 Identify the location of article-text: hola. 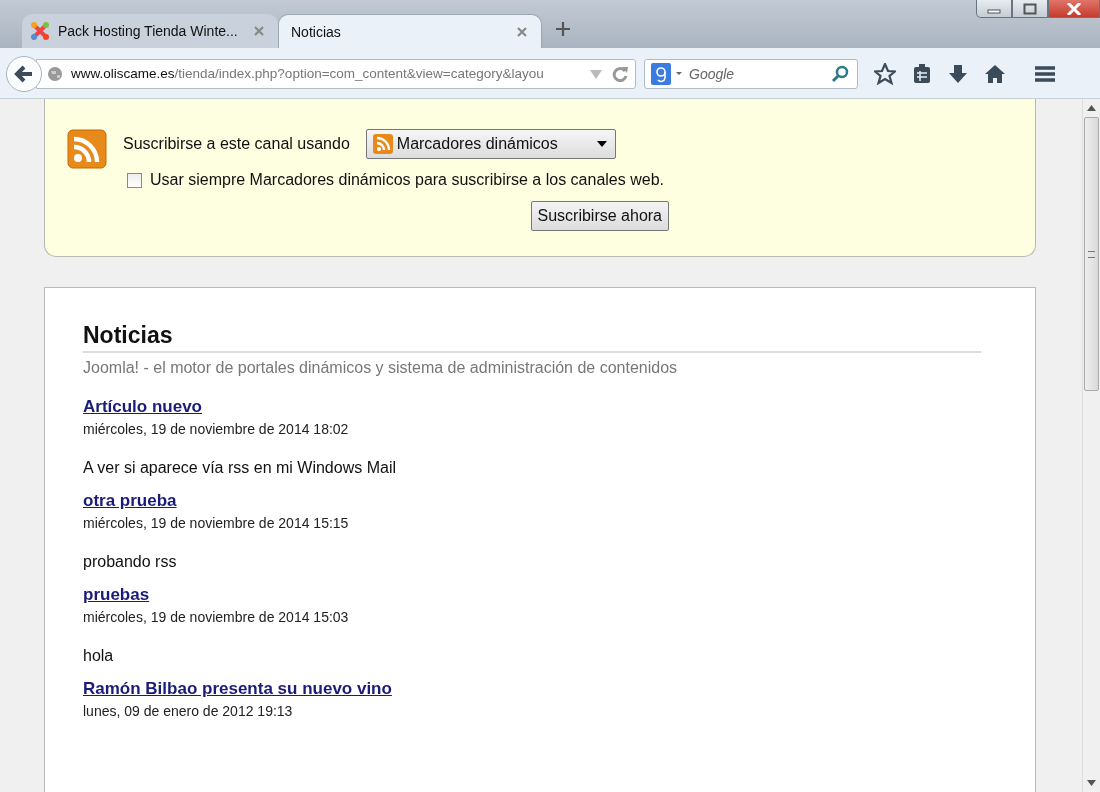
(99, 656).